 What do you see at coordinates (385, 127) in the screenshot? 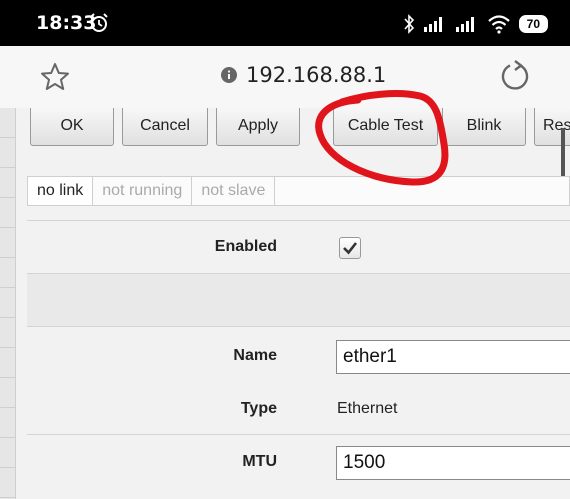
I see `cable-test-button: Cable Test` at bounding box center [385, 127].